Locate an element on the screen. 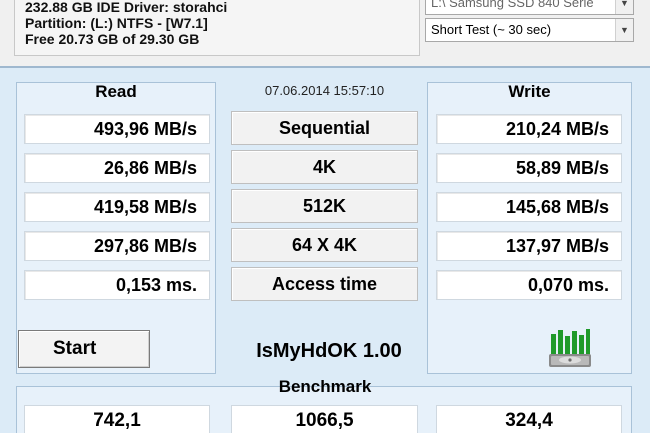 This screenshot has height=433, width=650. write-header: Write is located at coordinates (529, 91).